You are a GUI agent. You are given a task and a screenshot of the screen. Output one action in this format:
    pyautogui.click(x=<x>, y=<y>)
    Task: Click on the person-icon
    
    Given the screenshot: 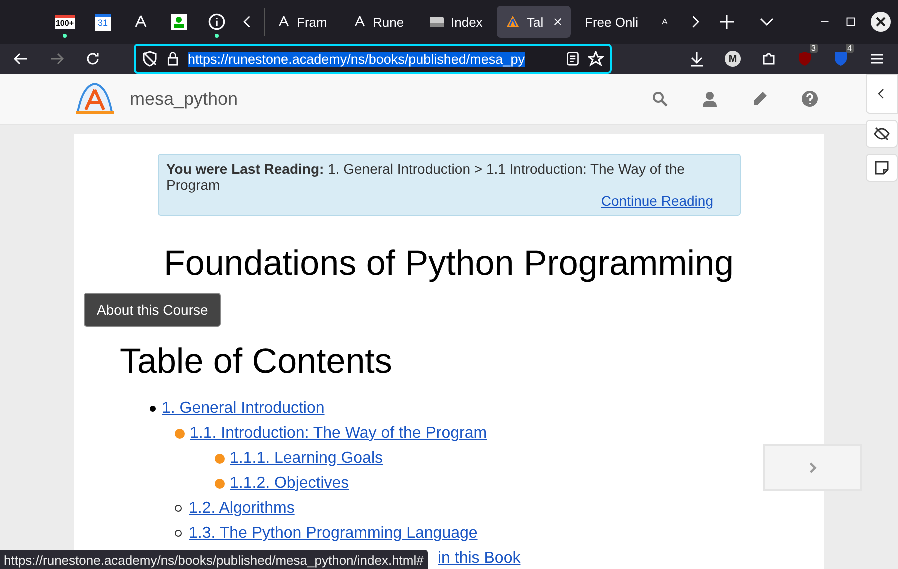 What is the action you would take?
    pyautogui.click(x=179, y=22)
    